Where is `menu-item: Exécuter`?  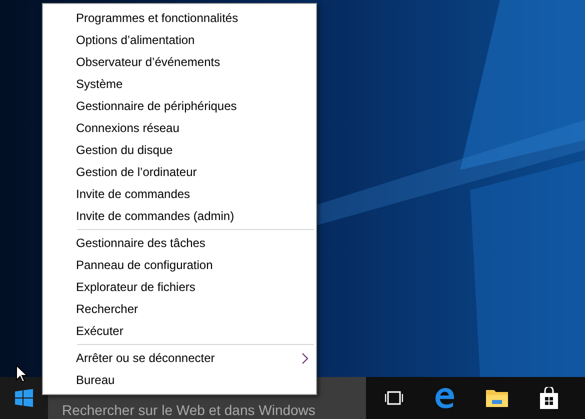
menu-item: Exécuter is located at coordinates (179, 331).